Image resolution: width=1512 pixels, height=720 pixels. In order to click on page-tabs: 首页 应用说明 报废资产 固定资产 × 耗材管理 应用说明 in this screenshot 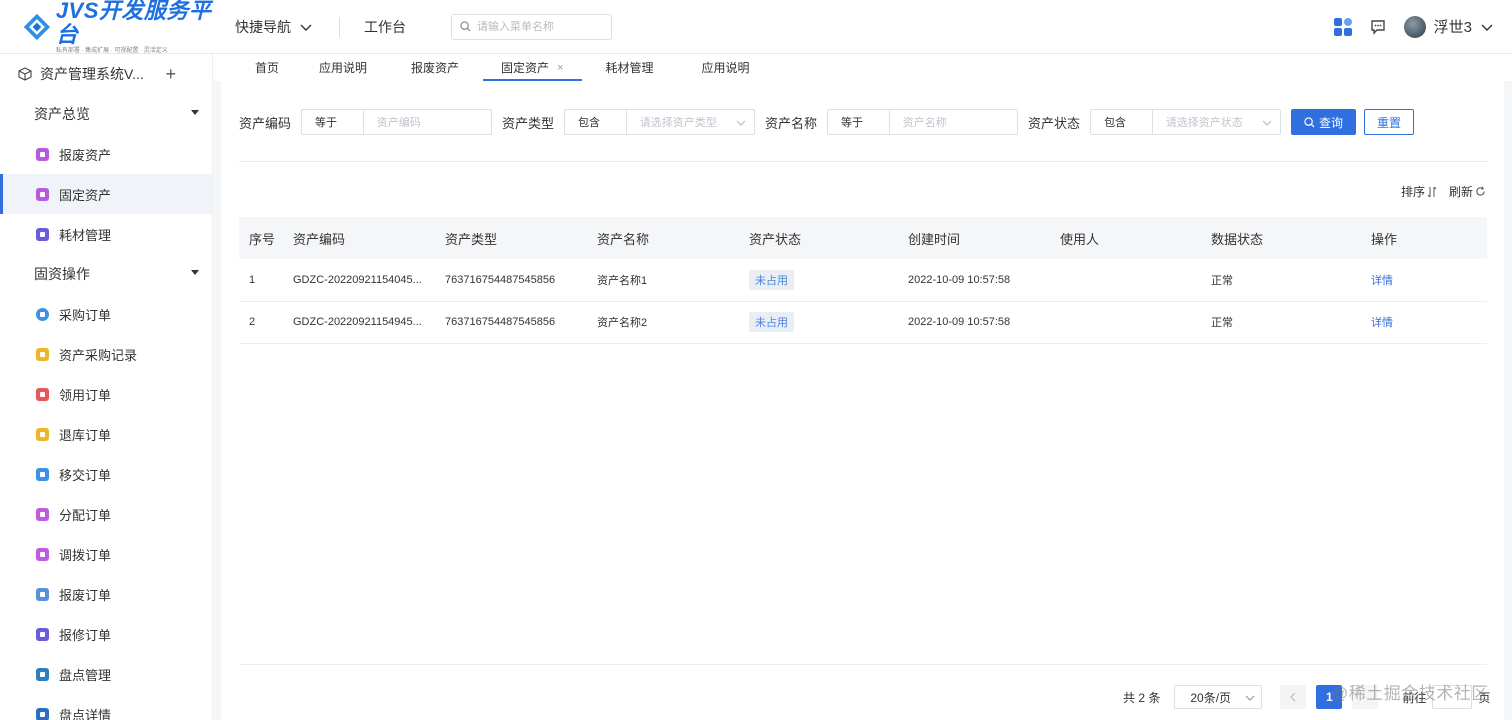, I will do `click(862, 67)`.